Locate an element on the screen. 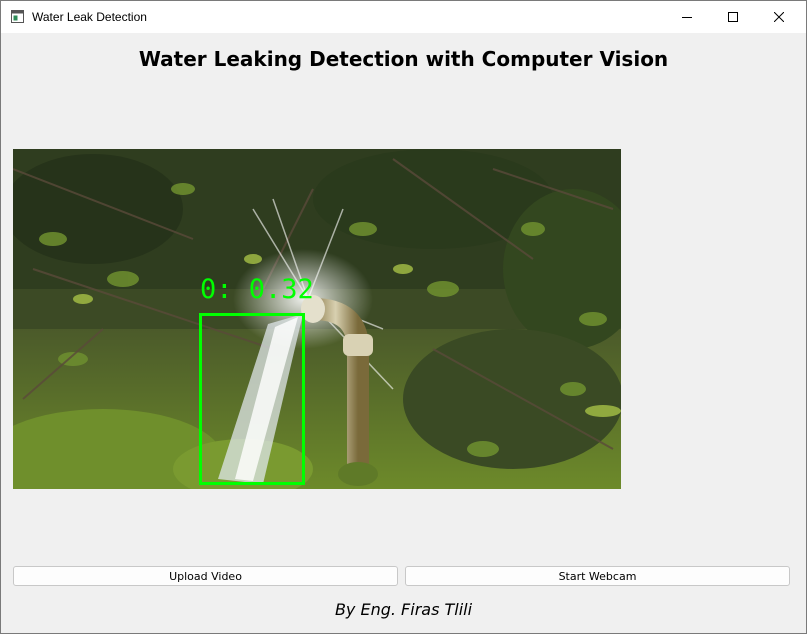 The height and width of the screenshot is (634, 807). upload-video-button: Upload Video is located at coordinates (205, 576).